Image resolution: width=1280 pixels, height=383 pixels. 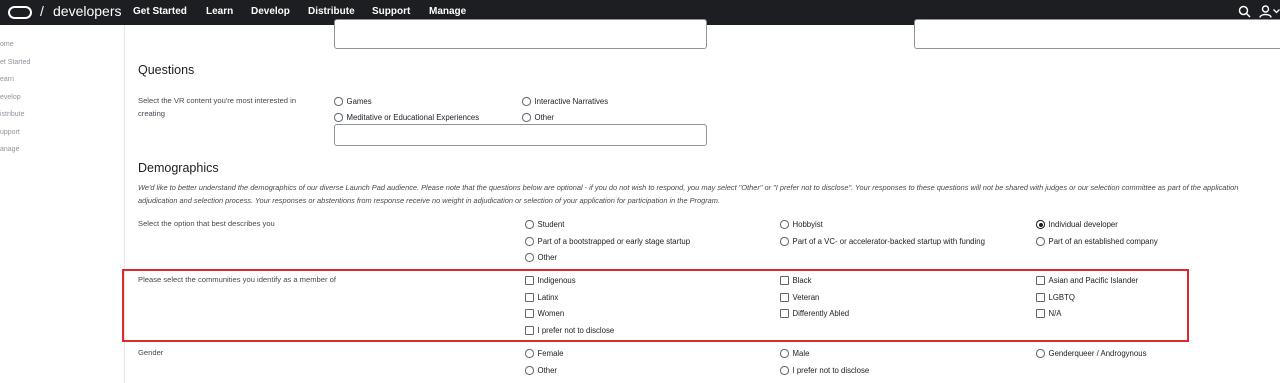 I want to click on gender-option-female: Female, so click(x=544, y=353).